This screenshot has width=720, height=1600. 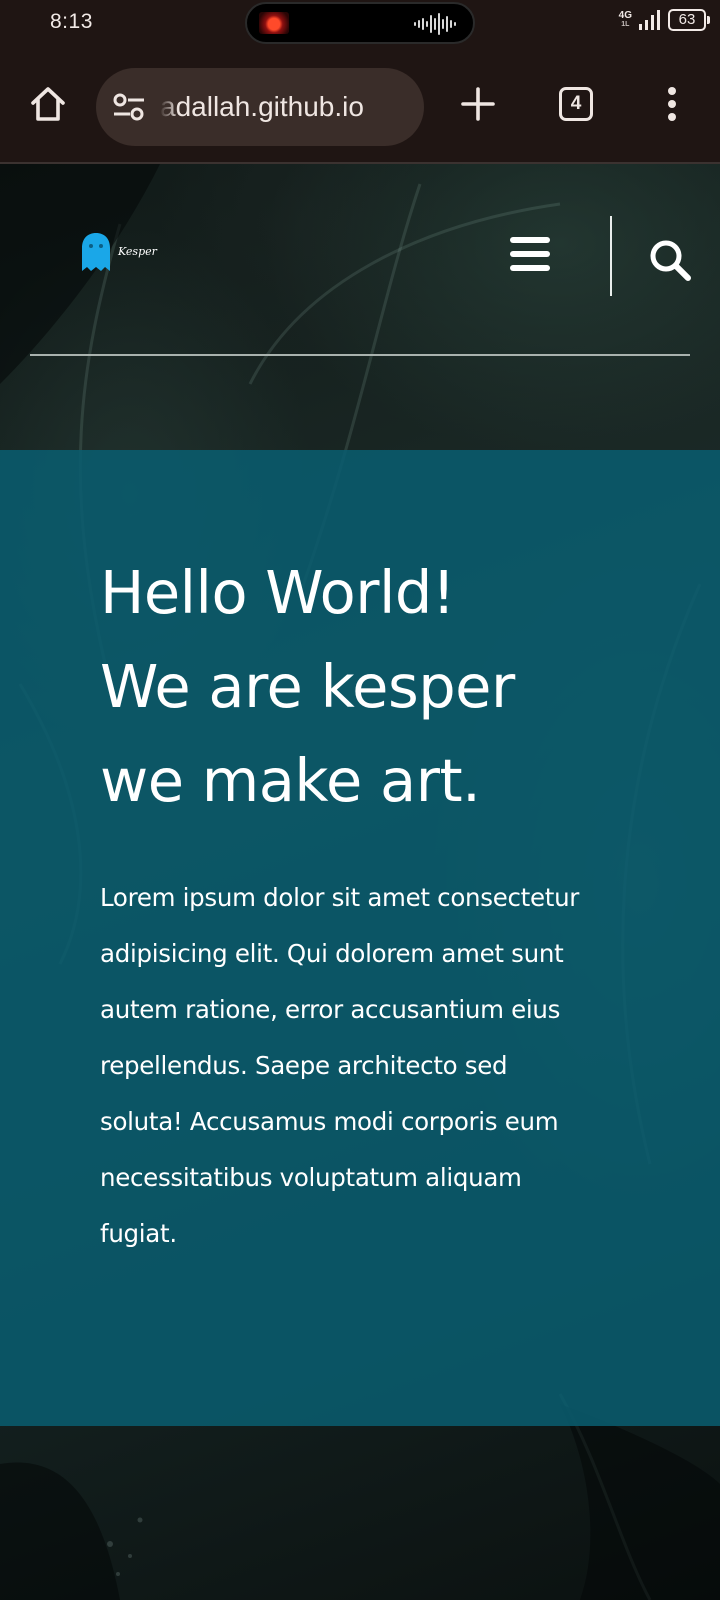 I want to click on tab-count: 4, so click(x=576, y=103).